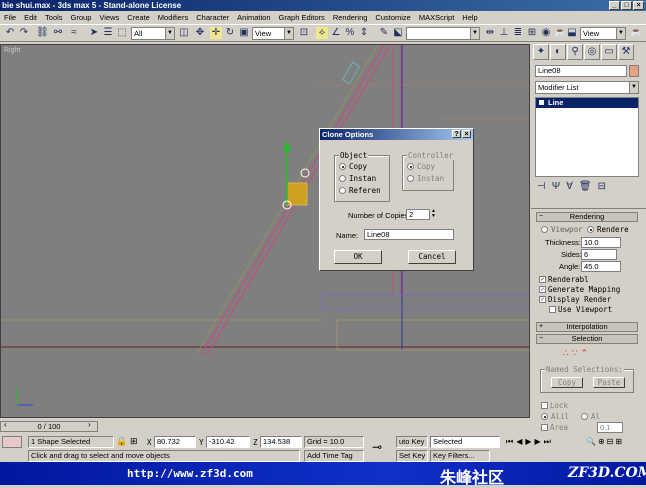 The height and width of the screenshot is (488, 646). Describe the element at coordinates (138, 17) in the screenshot. I see `menu-create: Create` at that location.